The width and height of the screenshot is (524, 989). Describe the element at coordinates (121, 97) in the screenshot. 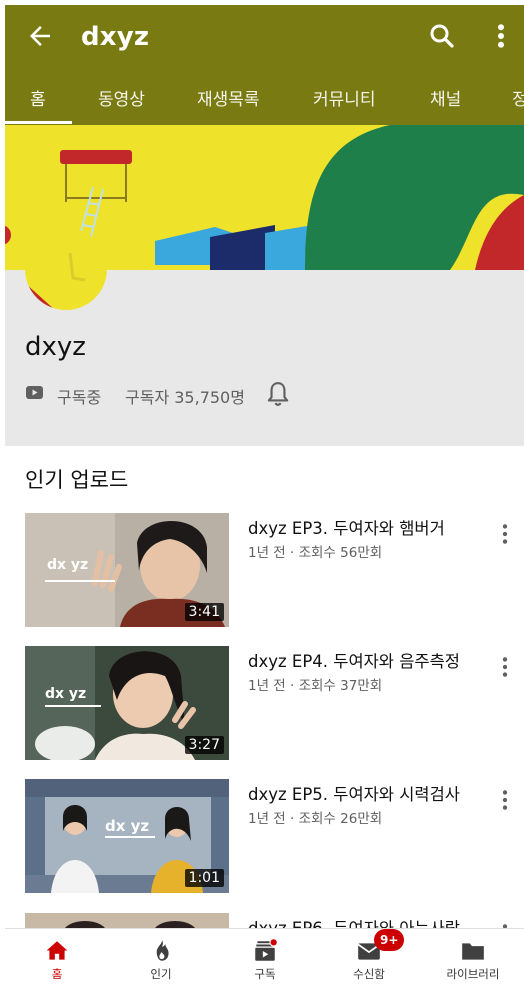

I see `tab-videos: 동영상` at that location.